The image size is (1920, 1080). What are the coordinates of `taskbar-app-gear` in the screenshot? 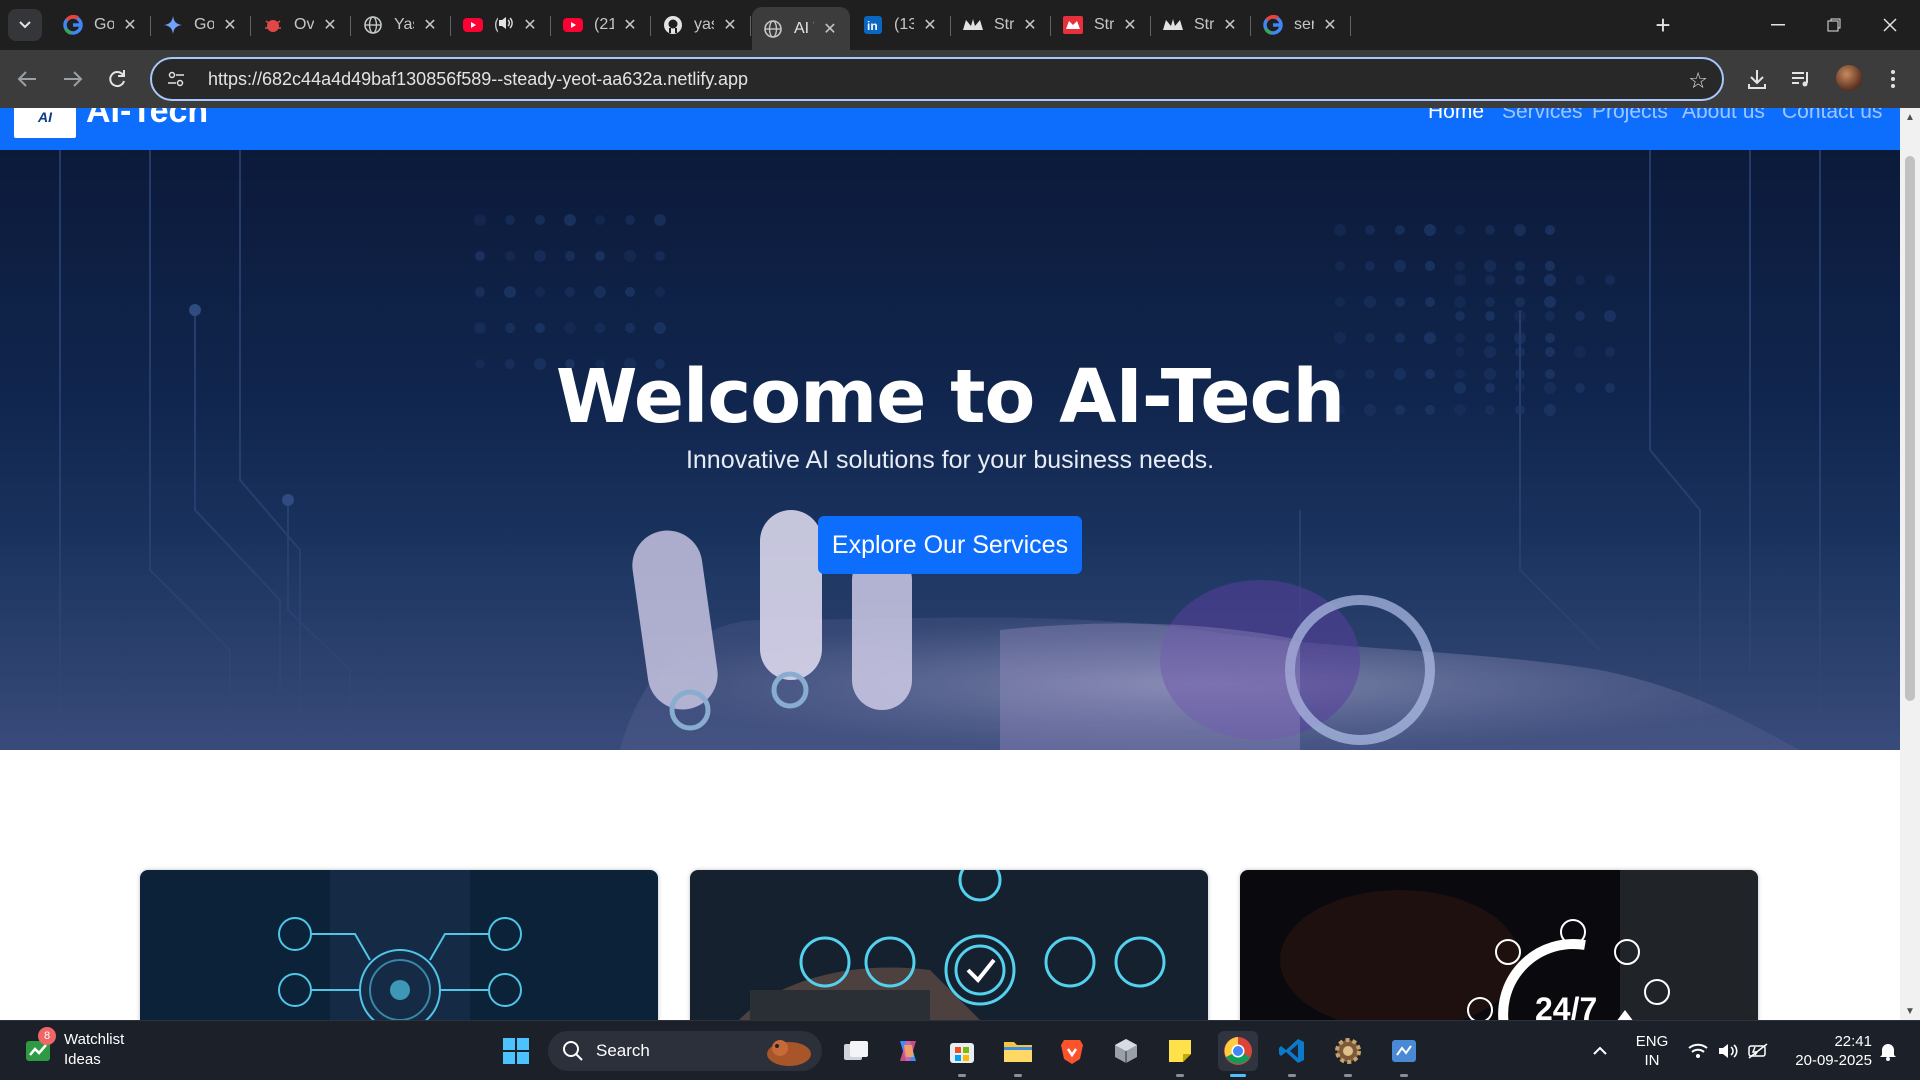 It's located at (1348, 1054).